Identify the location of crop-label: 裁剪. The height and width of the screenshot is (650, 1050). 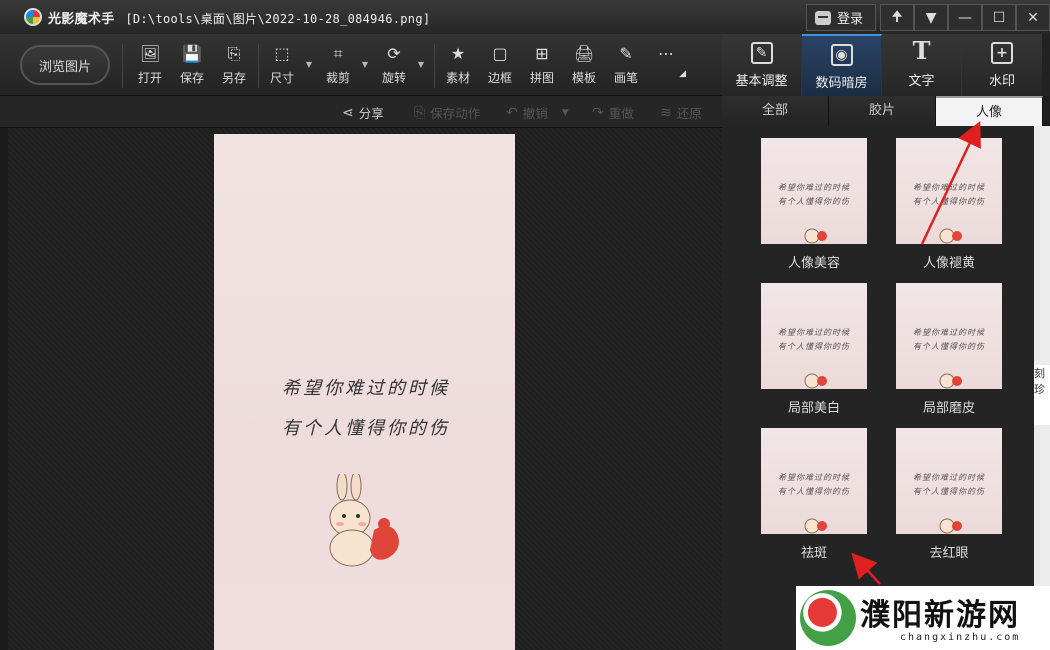
(337, 78).